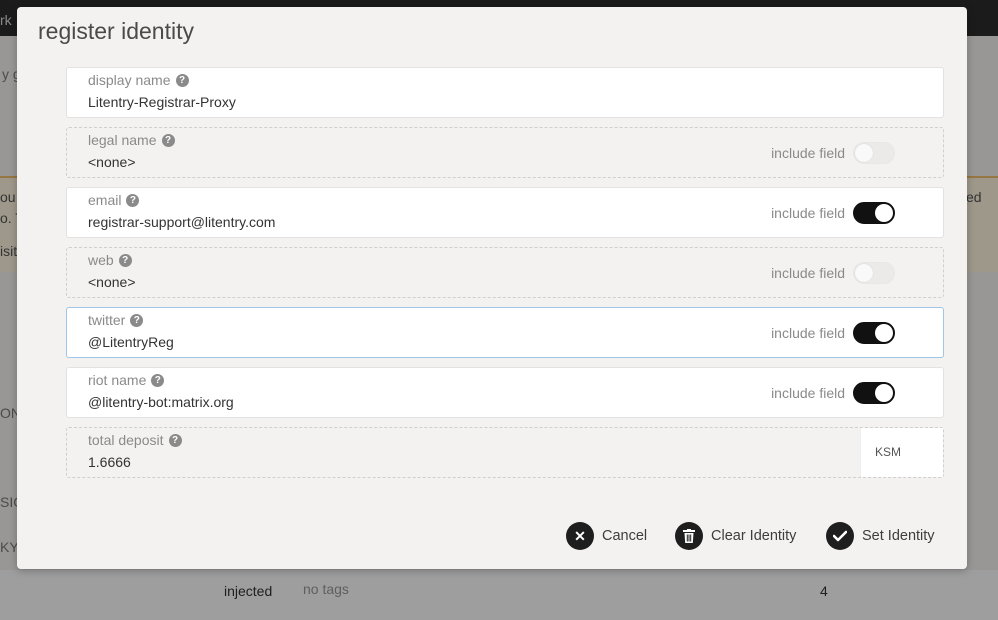 The width and height of the screenshot is (998, 620). I want to click on set-identity-button: Set Identity, so click(880, 536).